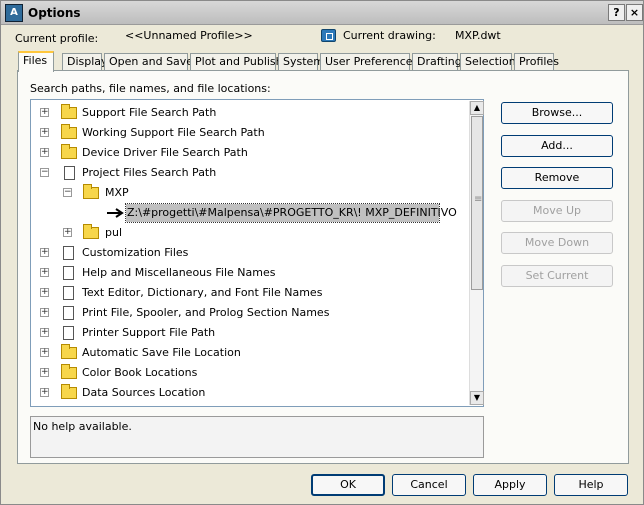 Image resolution: width=644 pixels, height=505 pixels. What do you see at coordinates (69, 173) in the screenshot?
I see `project-files-icon` at bounding box center [69, 173].